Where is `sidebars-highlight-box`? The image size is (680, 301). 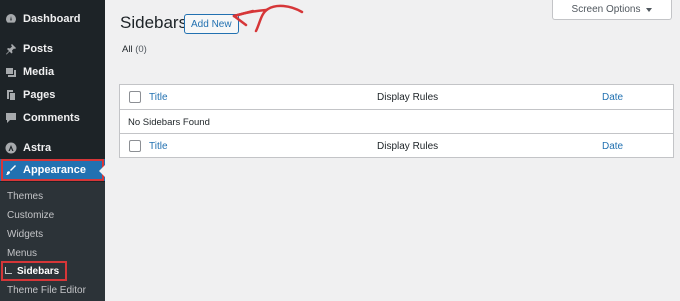
sidebars-highlight-box is located at coordinates (34, 271).